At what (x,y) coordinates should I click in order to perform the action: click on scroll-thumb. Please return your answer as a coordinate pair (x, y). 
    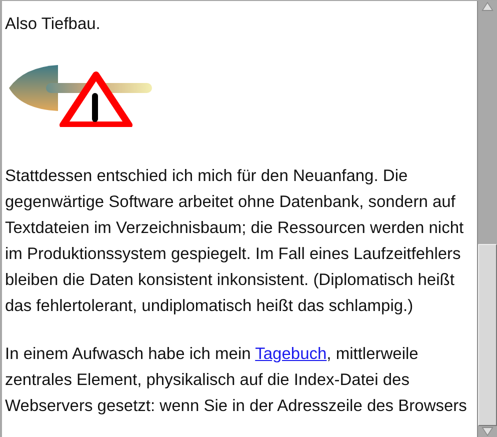
    Looking at the image, I should click on (487, 335).